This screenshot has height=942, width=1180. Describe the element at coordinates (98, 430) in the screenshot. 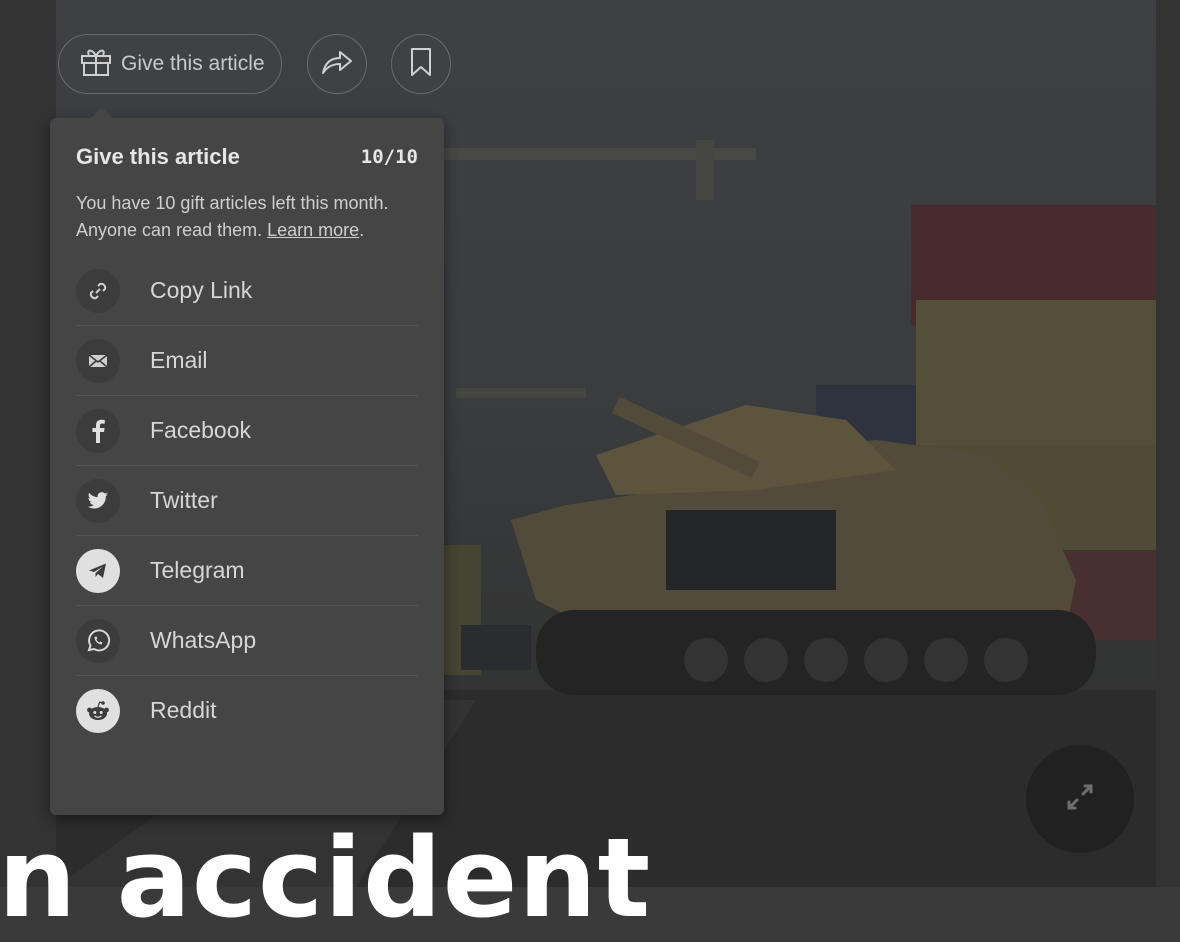

I see `facebook-icon` at that location.